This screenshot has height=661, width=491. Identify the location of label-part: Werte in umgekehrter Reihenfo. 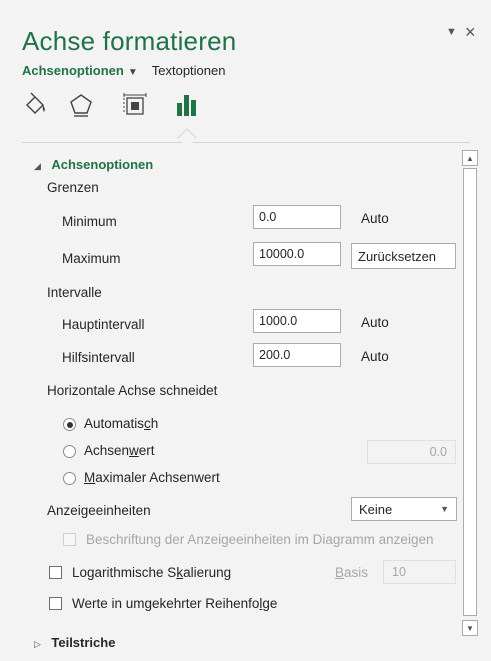
(166, 603).